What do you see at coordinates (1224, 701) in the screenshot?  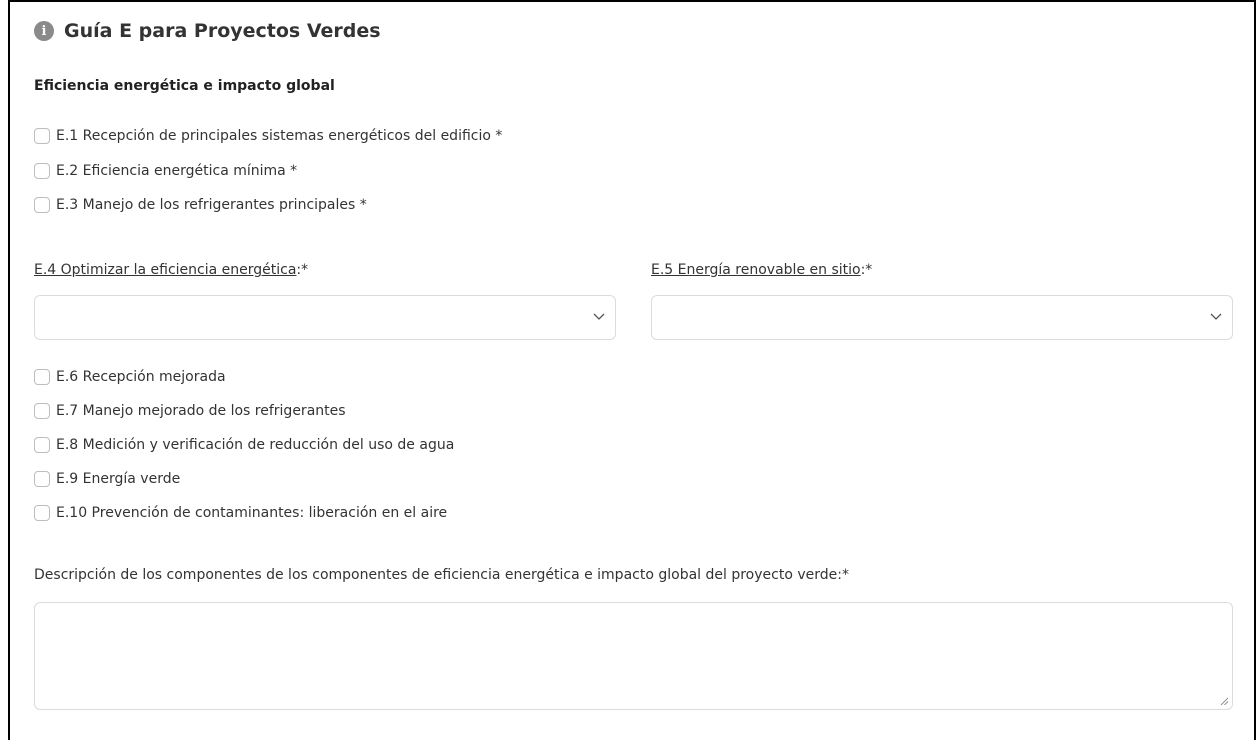 I see `resize-grip-icon` at bounding box center [1224, 701].